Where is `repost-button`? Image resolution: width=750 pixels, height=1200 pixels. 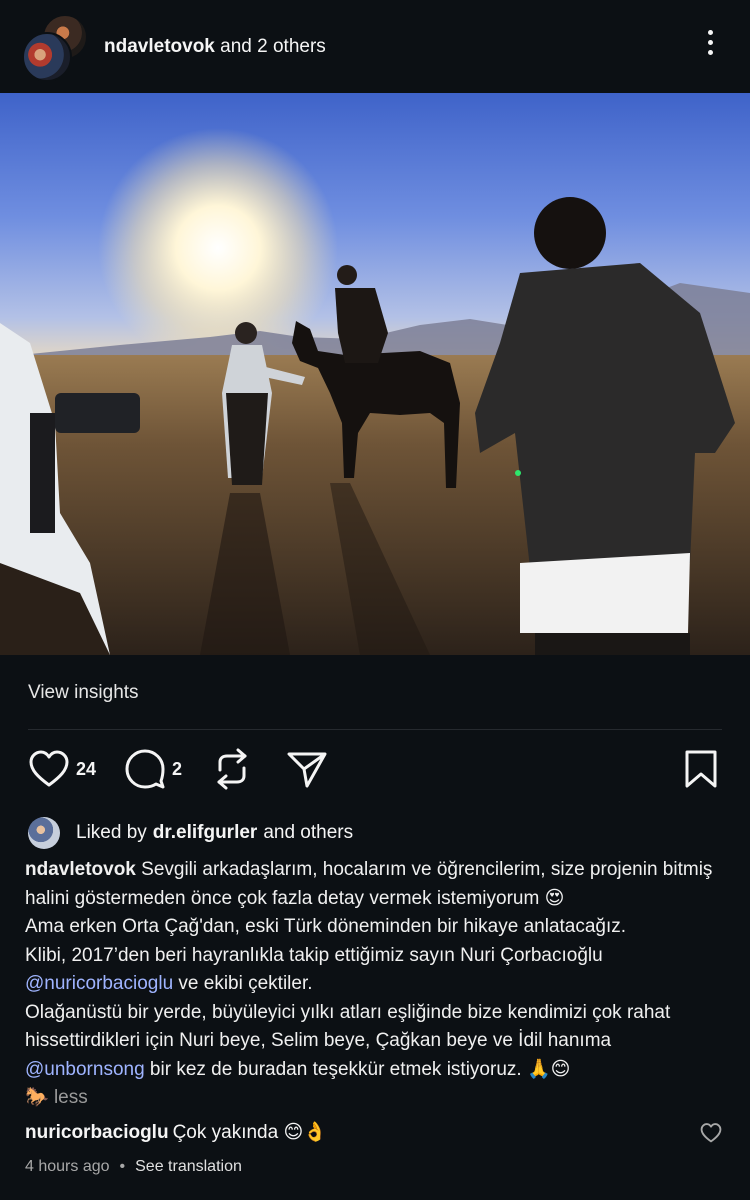 repost-button is located at coordinates (232, 769).